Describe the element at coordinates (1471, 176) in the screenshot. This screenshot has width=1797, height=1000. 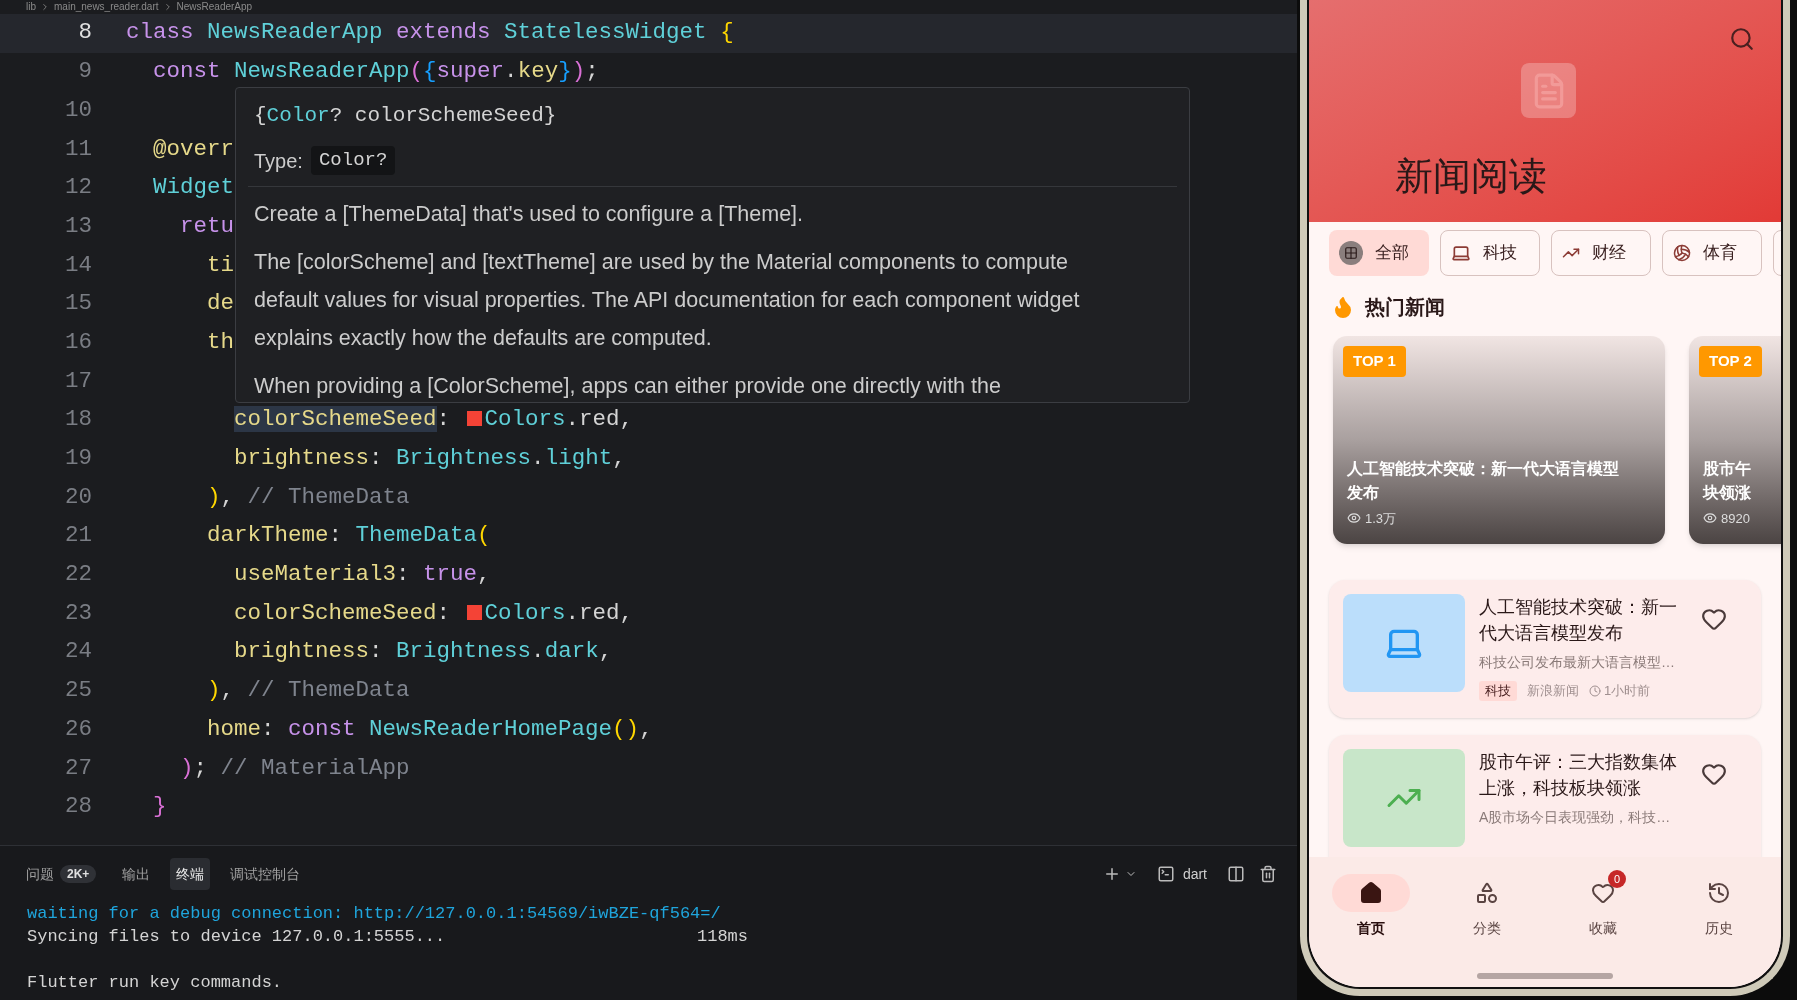
I see `app-title: 新闻阅读` at that location.